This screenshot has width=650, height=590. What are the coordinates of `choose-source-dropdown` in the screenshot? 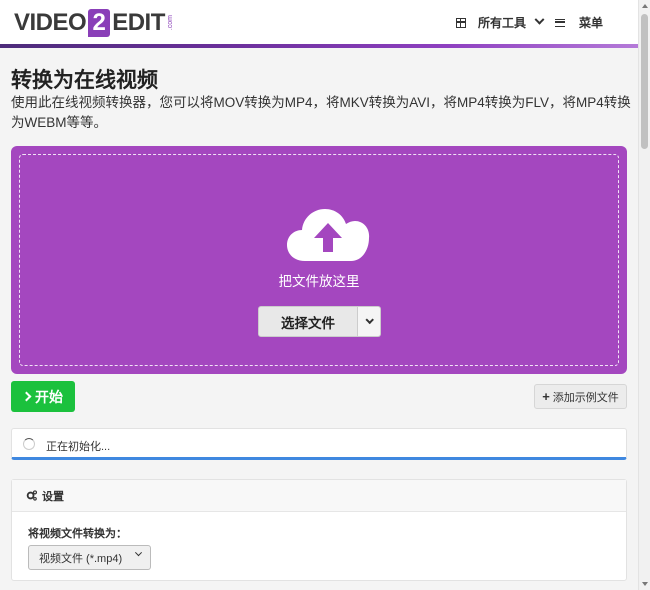 It's located at (369, 321).